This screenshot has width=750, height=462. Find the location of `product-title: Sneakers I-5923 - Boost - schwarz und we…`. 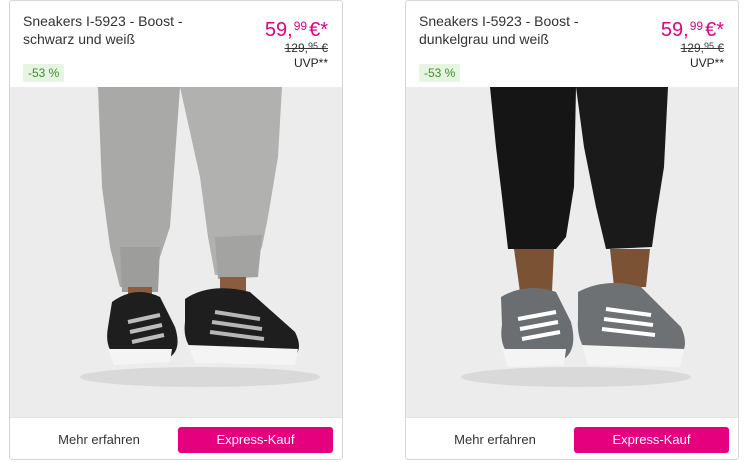

product-title: Sneakers I-5923 - Boost - schwarz und we… is located at coordinates (115, 30).